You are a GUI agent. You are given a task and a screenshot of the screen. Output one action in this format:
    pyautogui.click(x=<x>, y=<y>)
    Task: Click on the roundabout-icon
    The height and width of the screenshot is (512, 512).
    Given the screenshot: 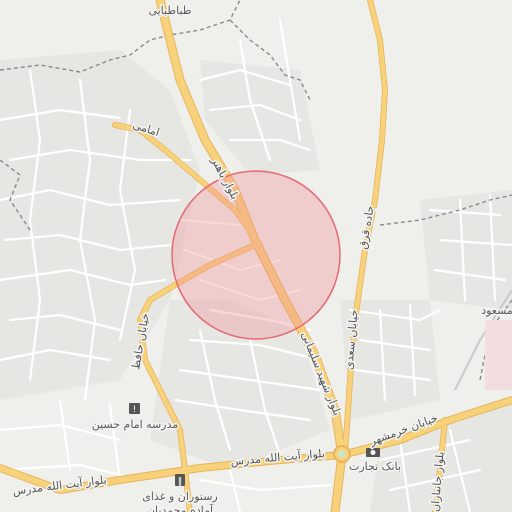 What is the action you would take?
    pyautogui.click(x=342, y=454)
    